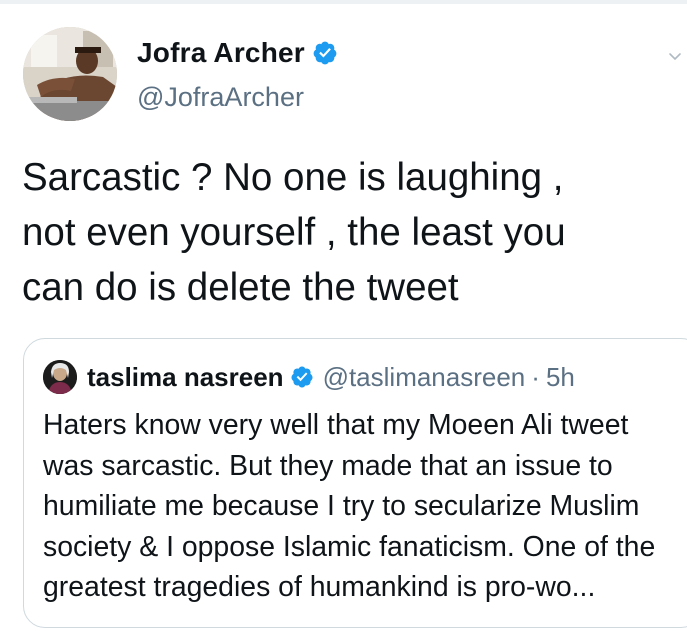 This screenshot has width=687, height=631. What do you see at coordinates (70, 74) in the screenshot?
I see `author-avatar` at bounding box center [70, 74].